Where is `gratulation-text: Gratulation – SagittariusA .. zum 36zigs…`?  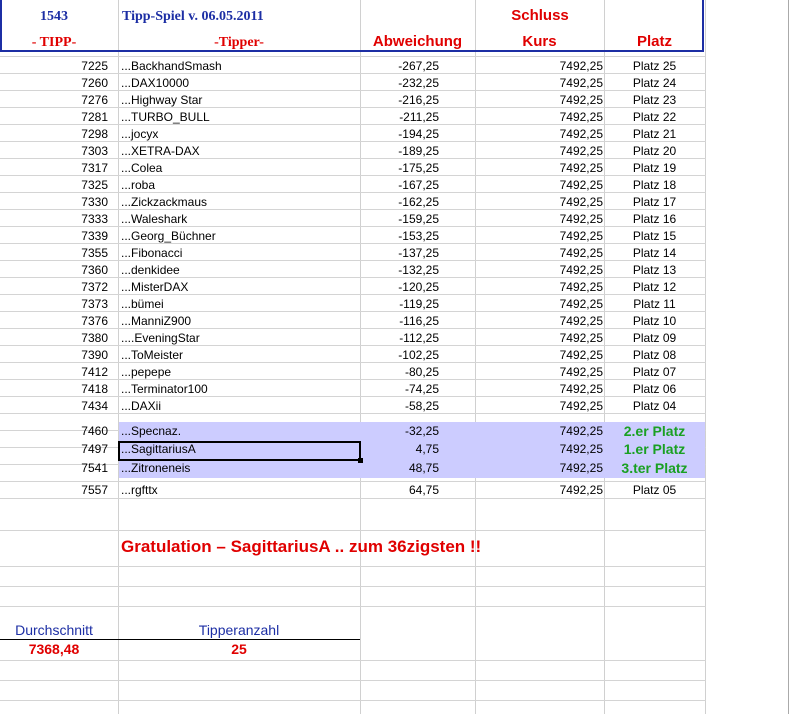 gratulation-text: Gratulation – SagittariusA .. zum 36zigs… is located at coordinates (301, 547).